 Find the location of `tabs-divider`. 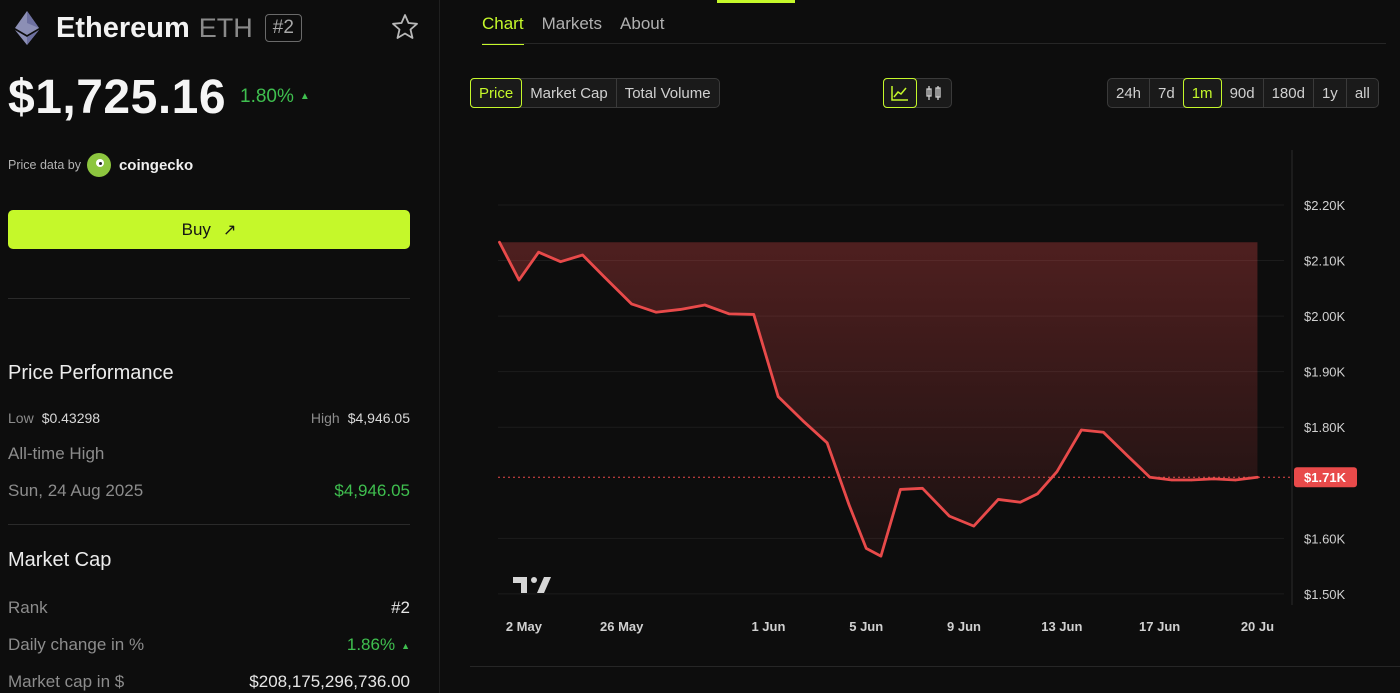

tabs-divider is located at coordinates (934, 43).